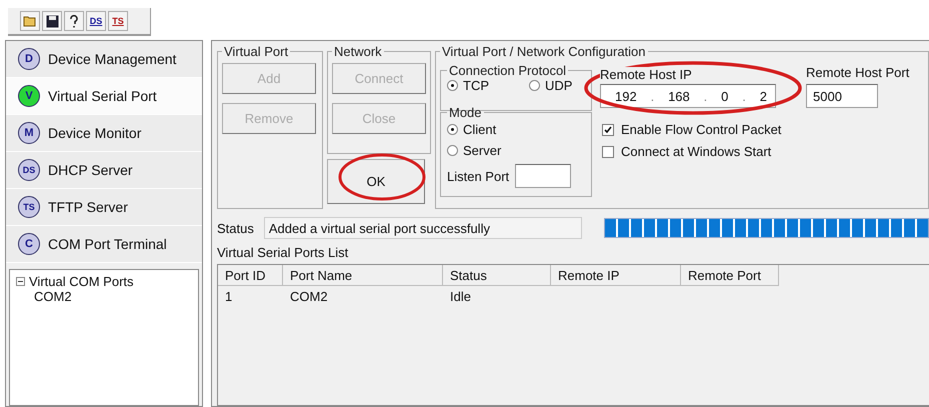 Image resolution: width=929 pixels, height=407 pixels. I want to click on column-header: Port ID, so click(250, 275).